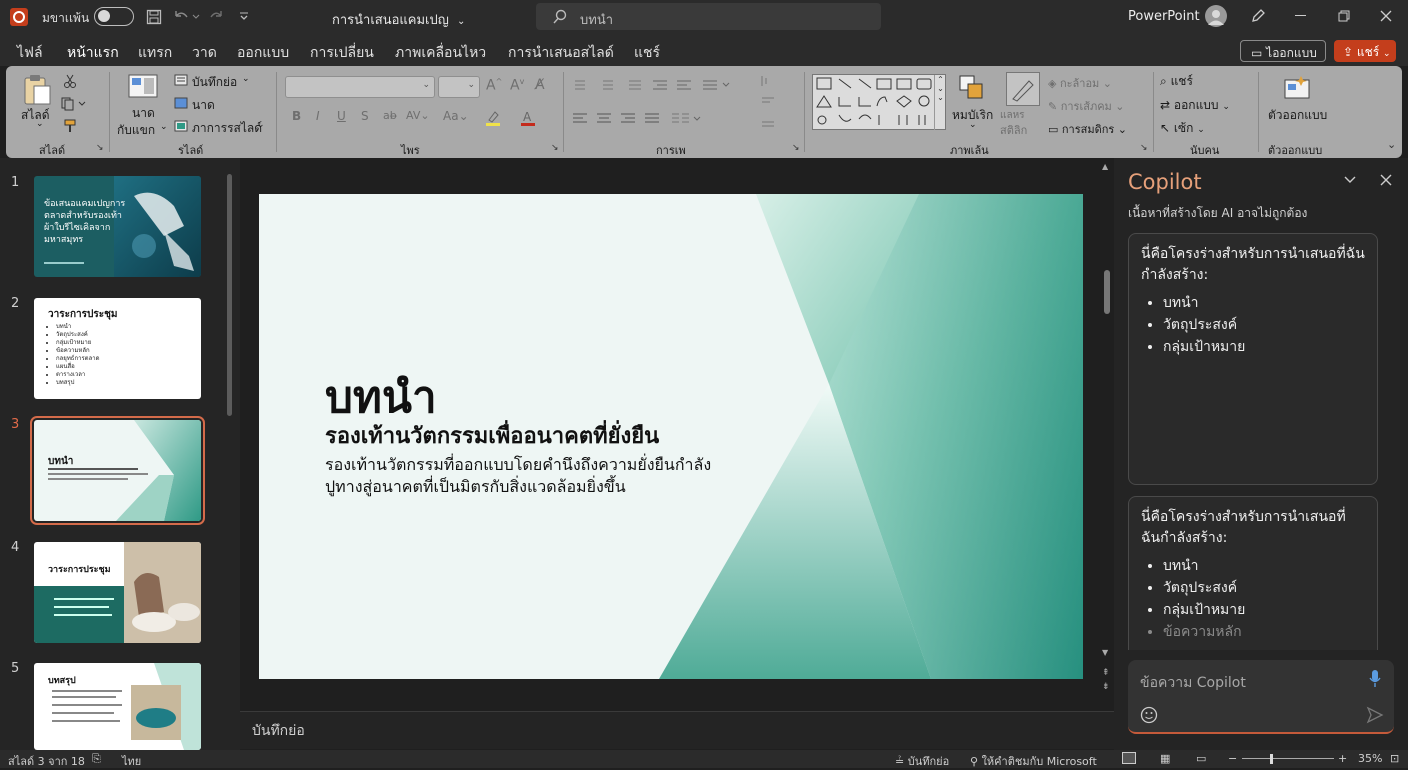 This screenshot has width=1408, height=770. What do you see at coordinates (1129, 758) in the screenshot?
I see `normal-view-icon` at bounding box center [1129, 758].